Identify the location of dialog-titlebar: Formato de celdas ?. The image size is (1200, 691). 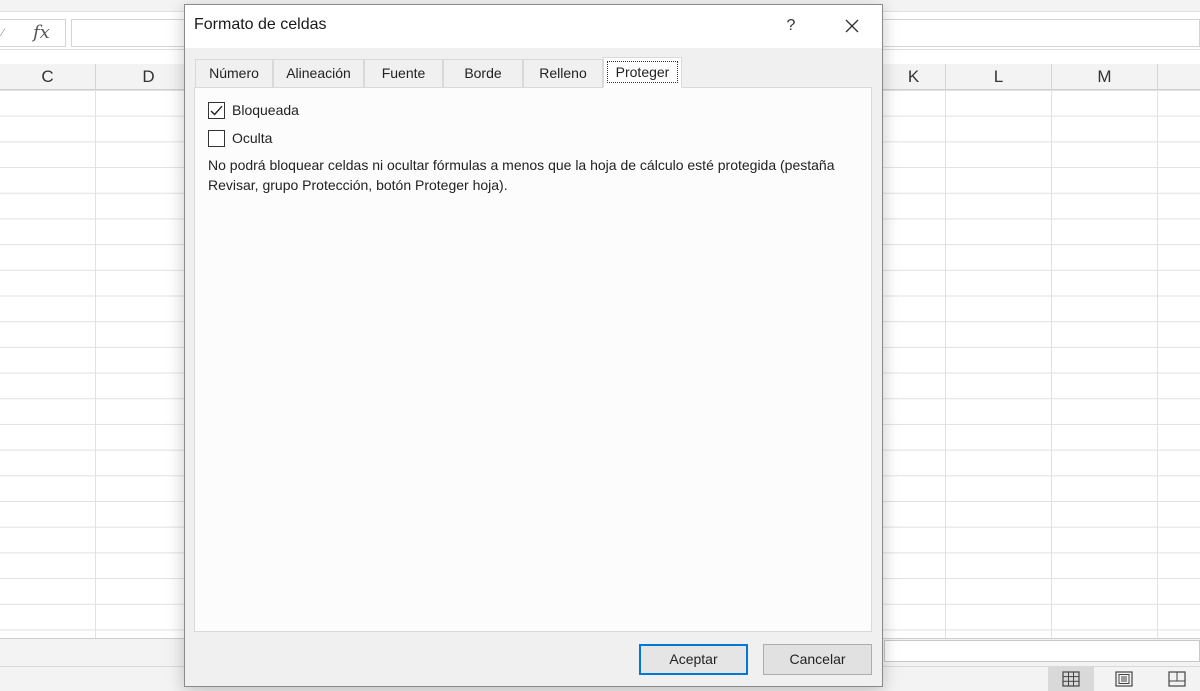
(533, 26).